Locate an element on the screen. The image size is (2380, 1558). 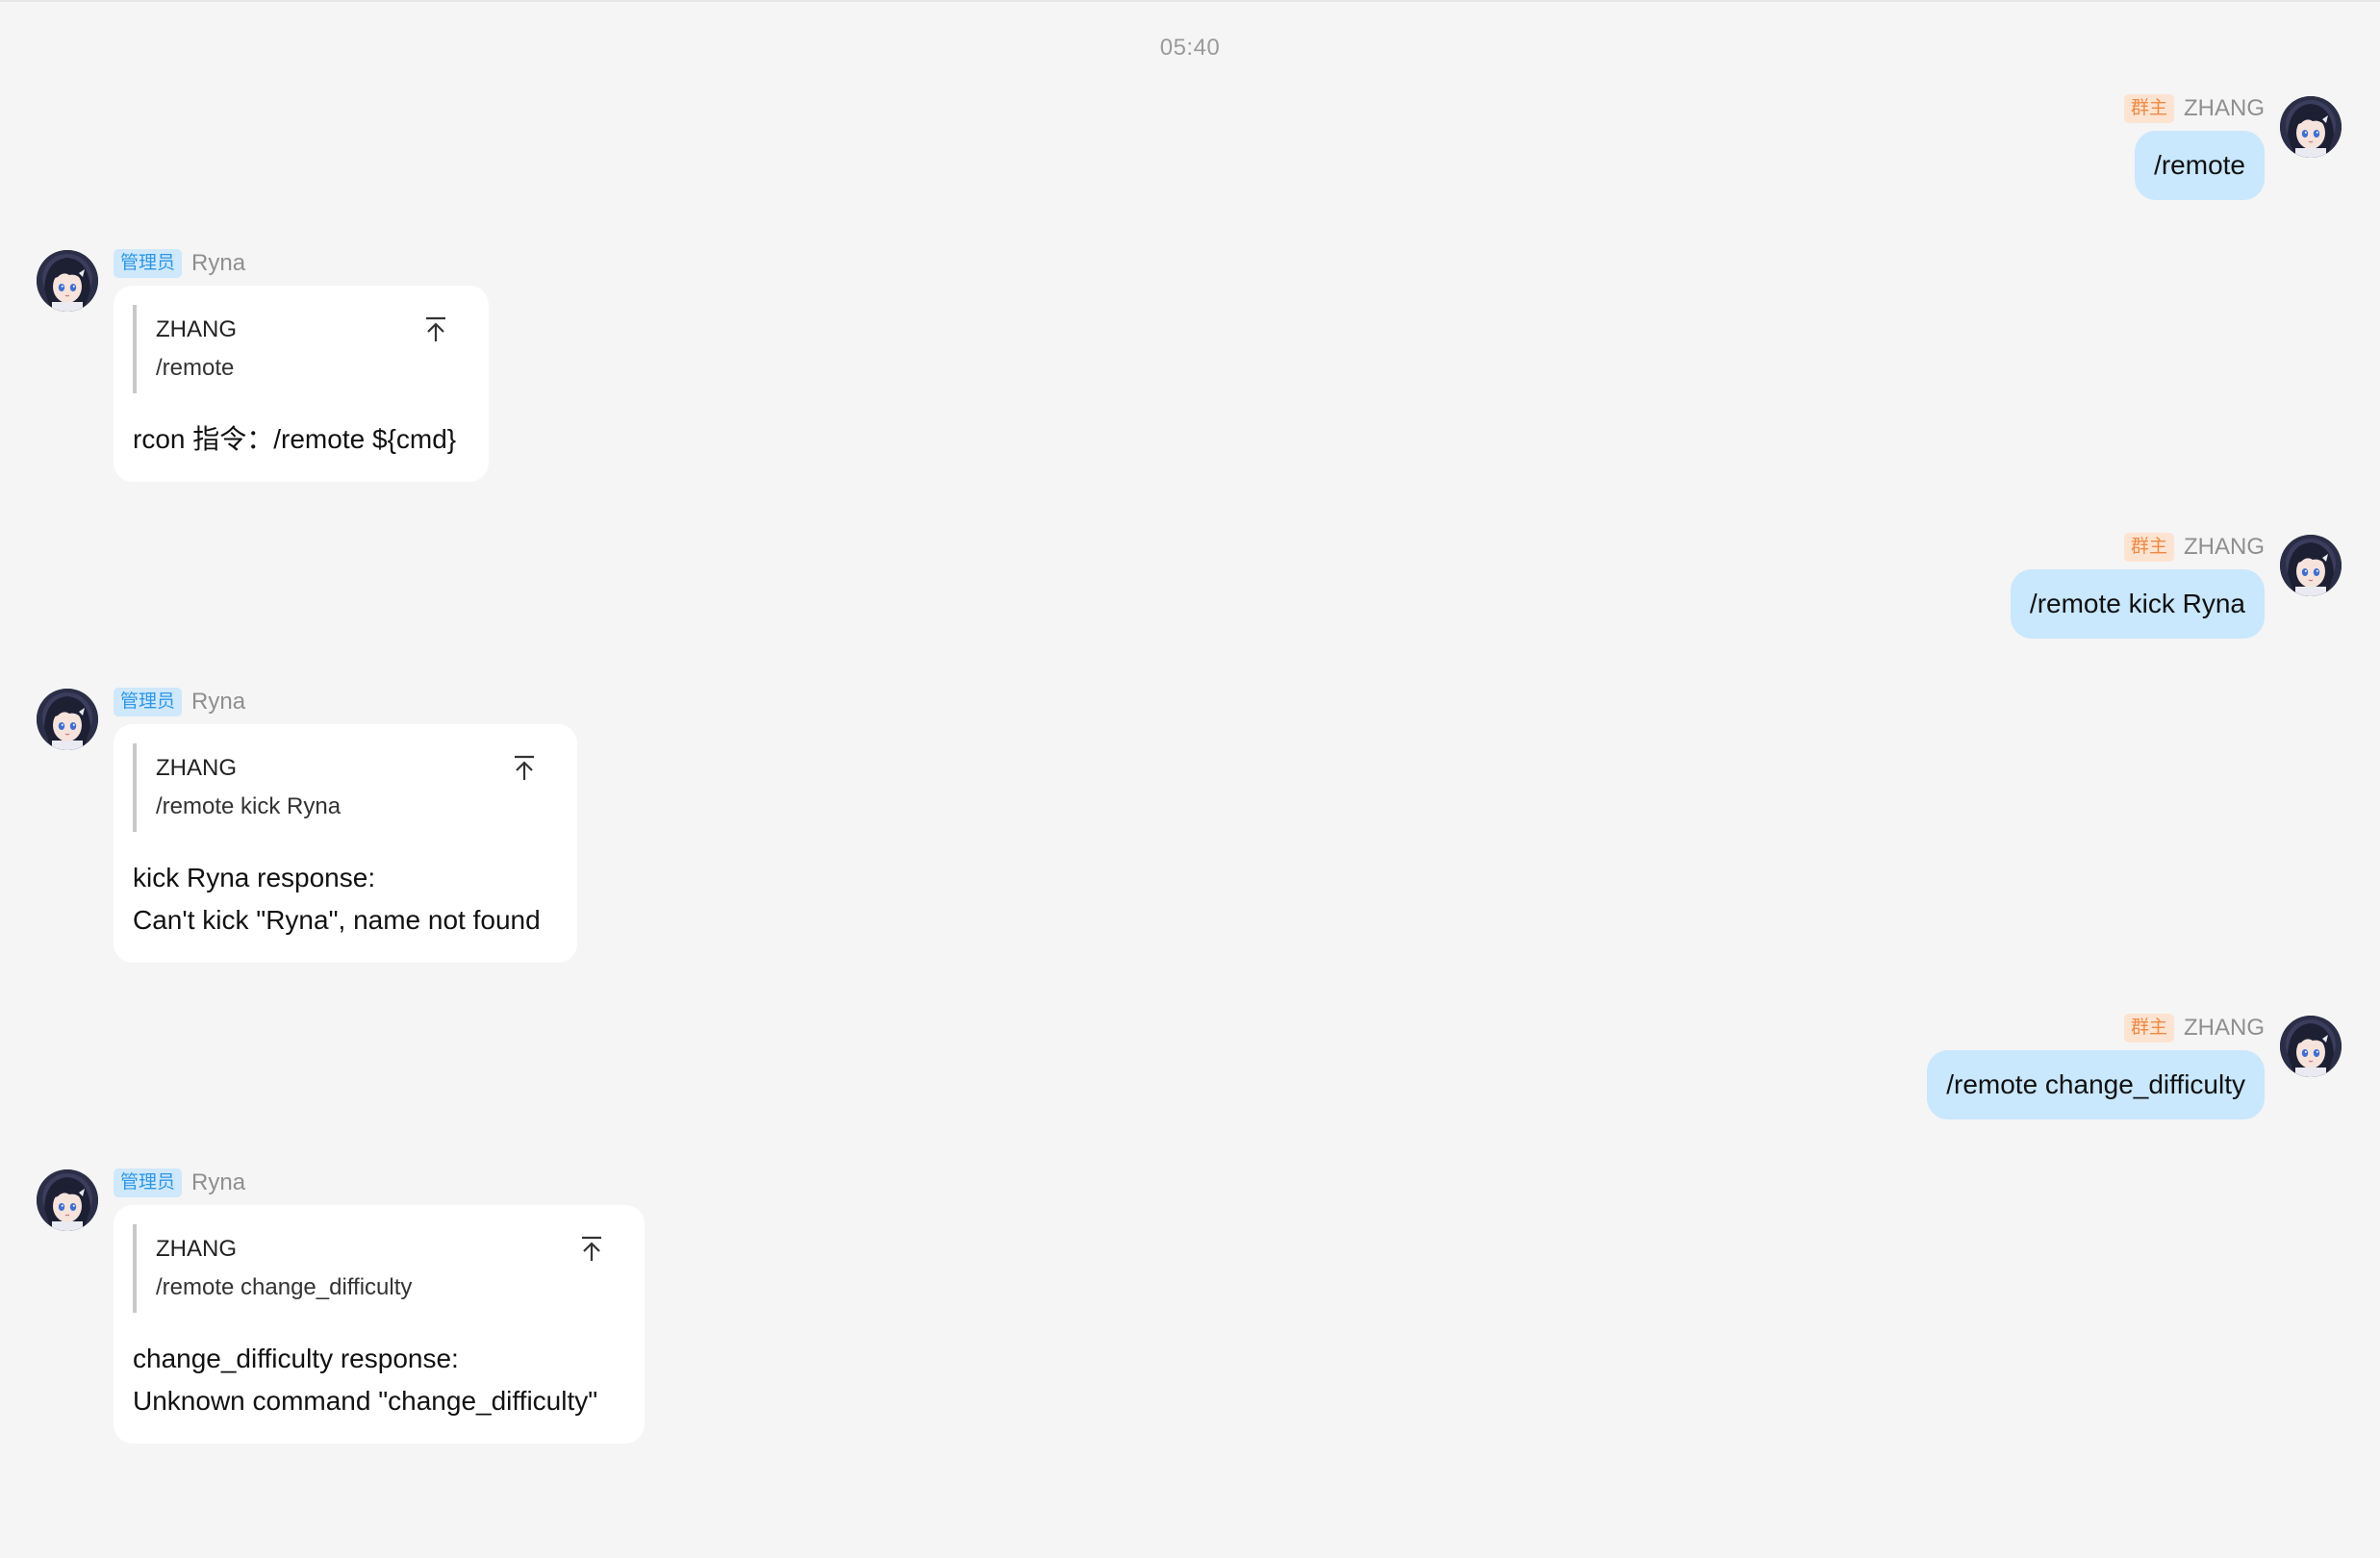
reply-text-line: change_difficulty response: is located at coordinates (296, 1358).